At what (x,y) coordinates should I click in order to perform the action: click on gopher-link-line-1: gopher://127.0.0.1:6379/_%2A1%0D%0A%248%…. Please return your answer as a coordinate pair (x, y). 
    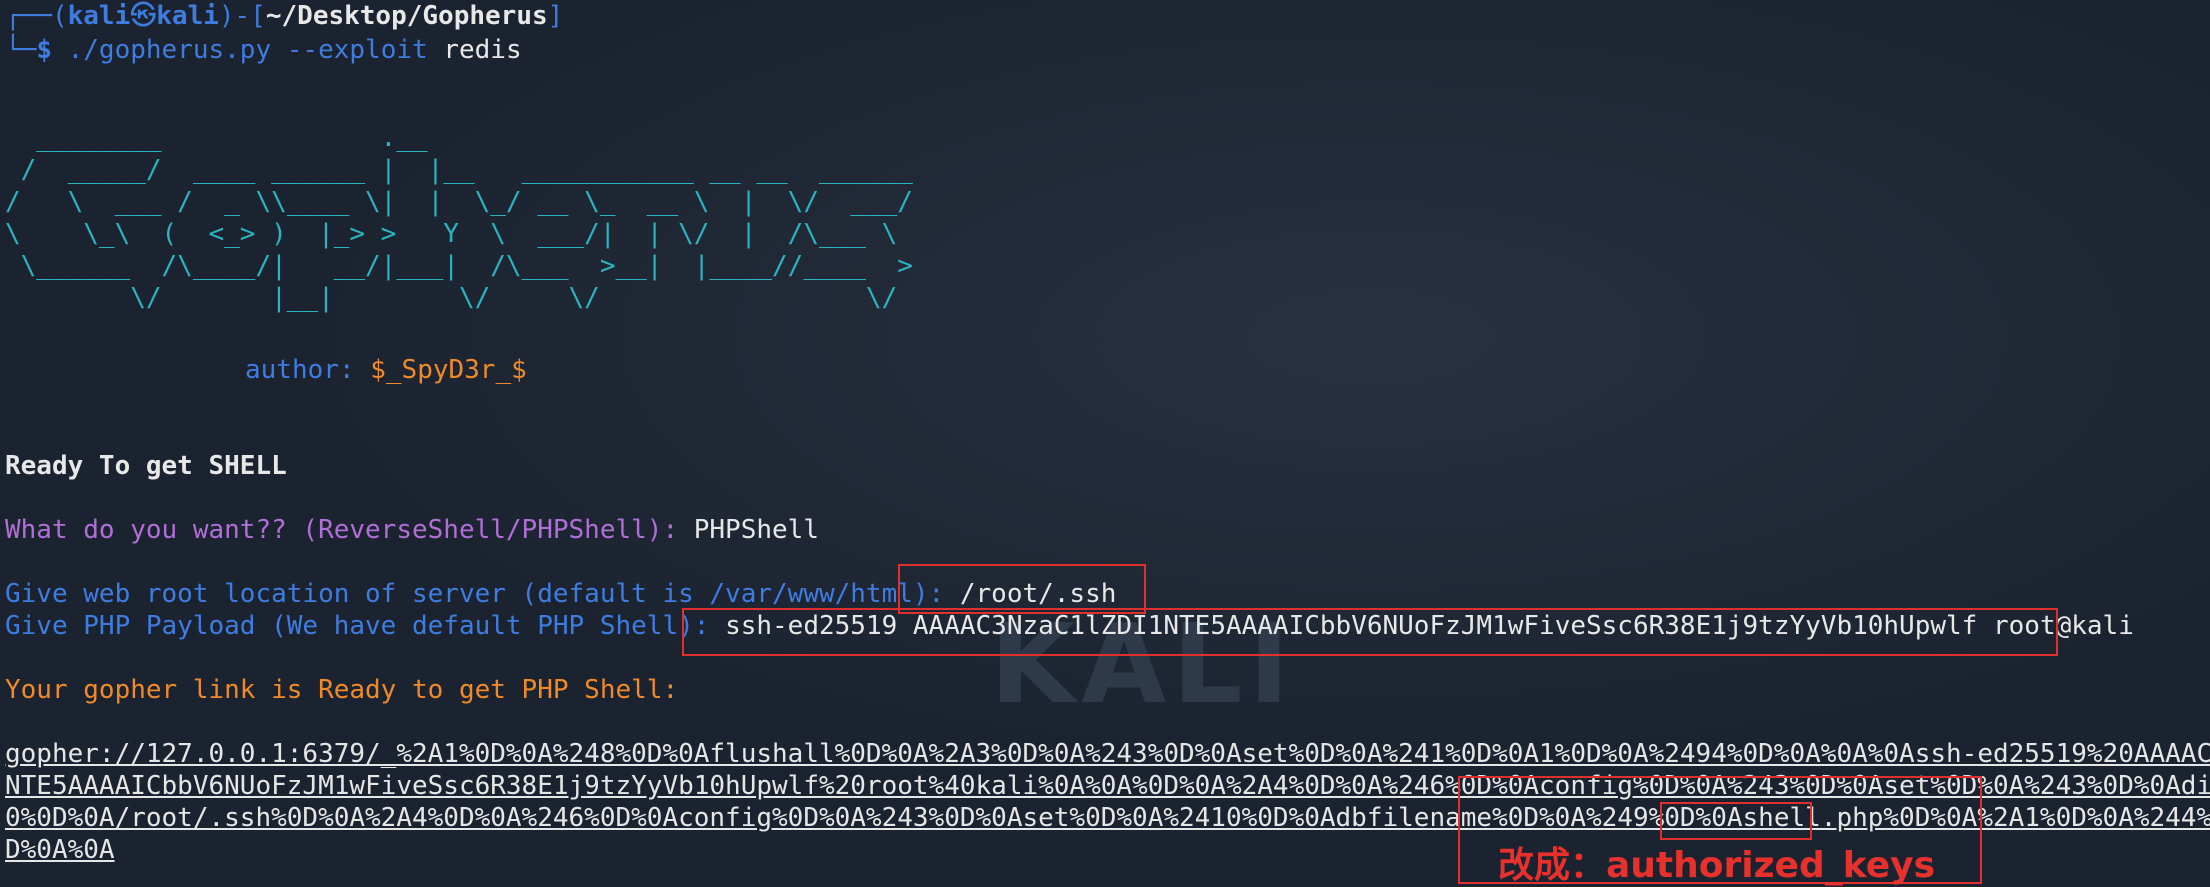
    Looking at the image, I should click on (1107, 754).